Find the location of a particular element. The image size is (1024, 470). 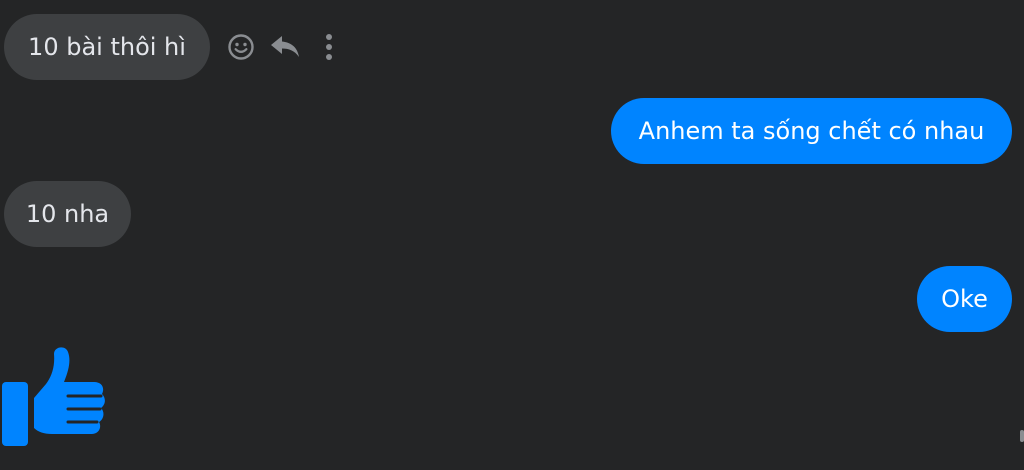

message-actions is located at coordinates (285, 47).